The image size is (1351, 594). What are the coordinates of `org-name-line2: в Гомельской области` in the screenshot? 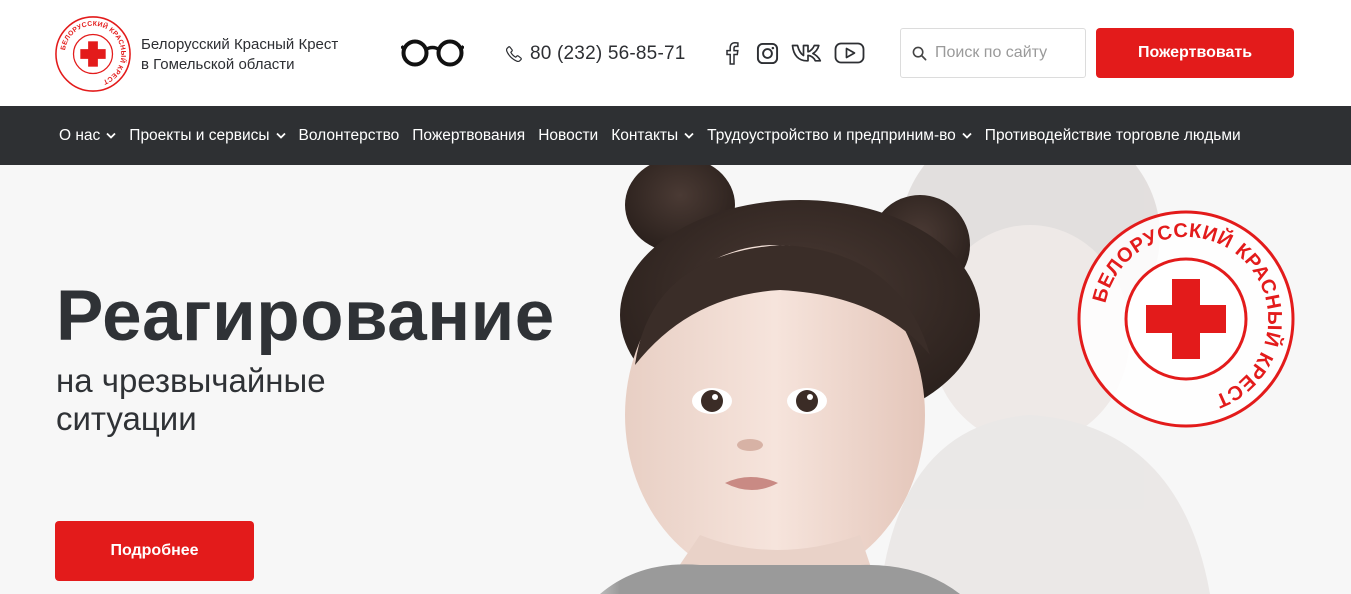 It's located at (218, 64).